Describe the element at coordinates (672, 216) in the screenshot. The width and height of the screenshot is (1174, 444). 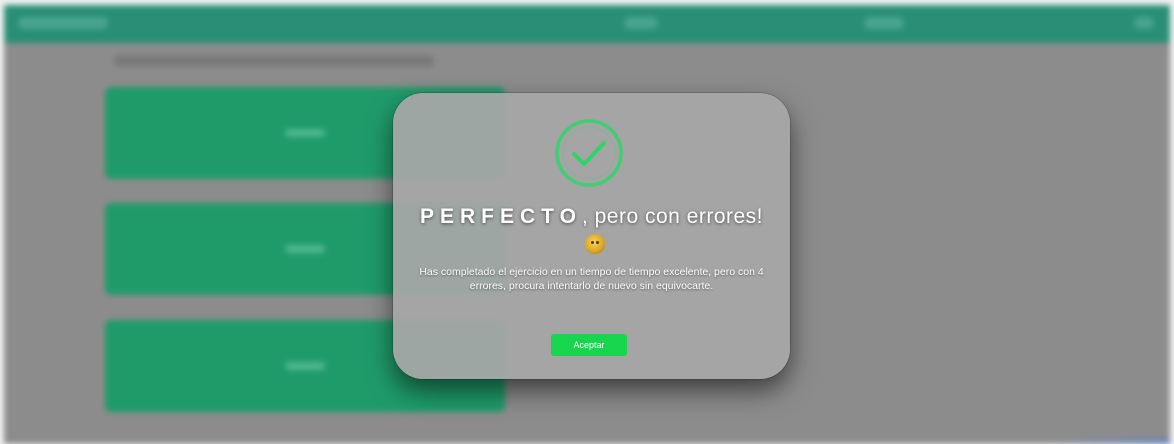
I see `modal-title-rest: , pero con errores!` at that location.